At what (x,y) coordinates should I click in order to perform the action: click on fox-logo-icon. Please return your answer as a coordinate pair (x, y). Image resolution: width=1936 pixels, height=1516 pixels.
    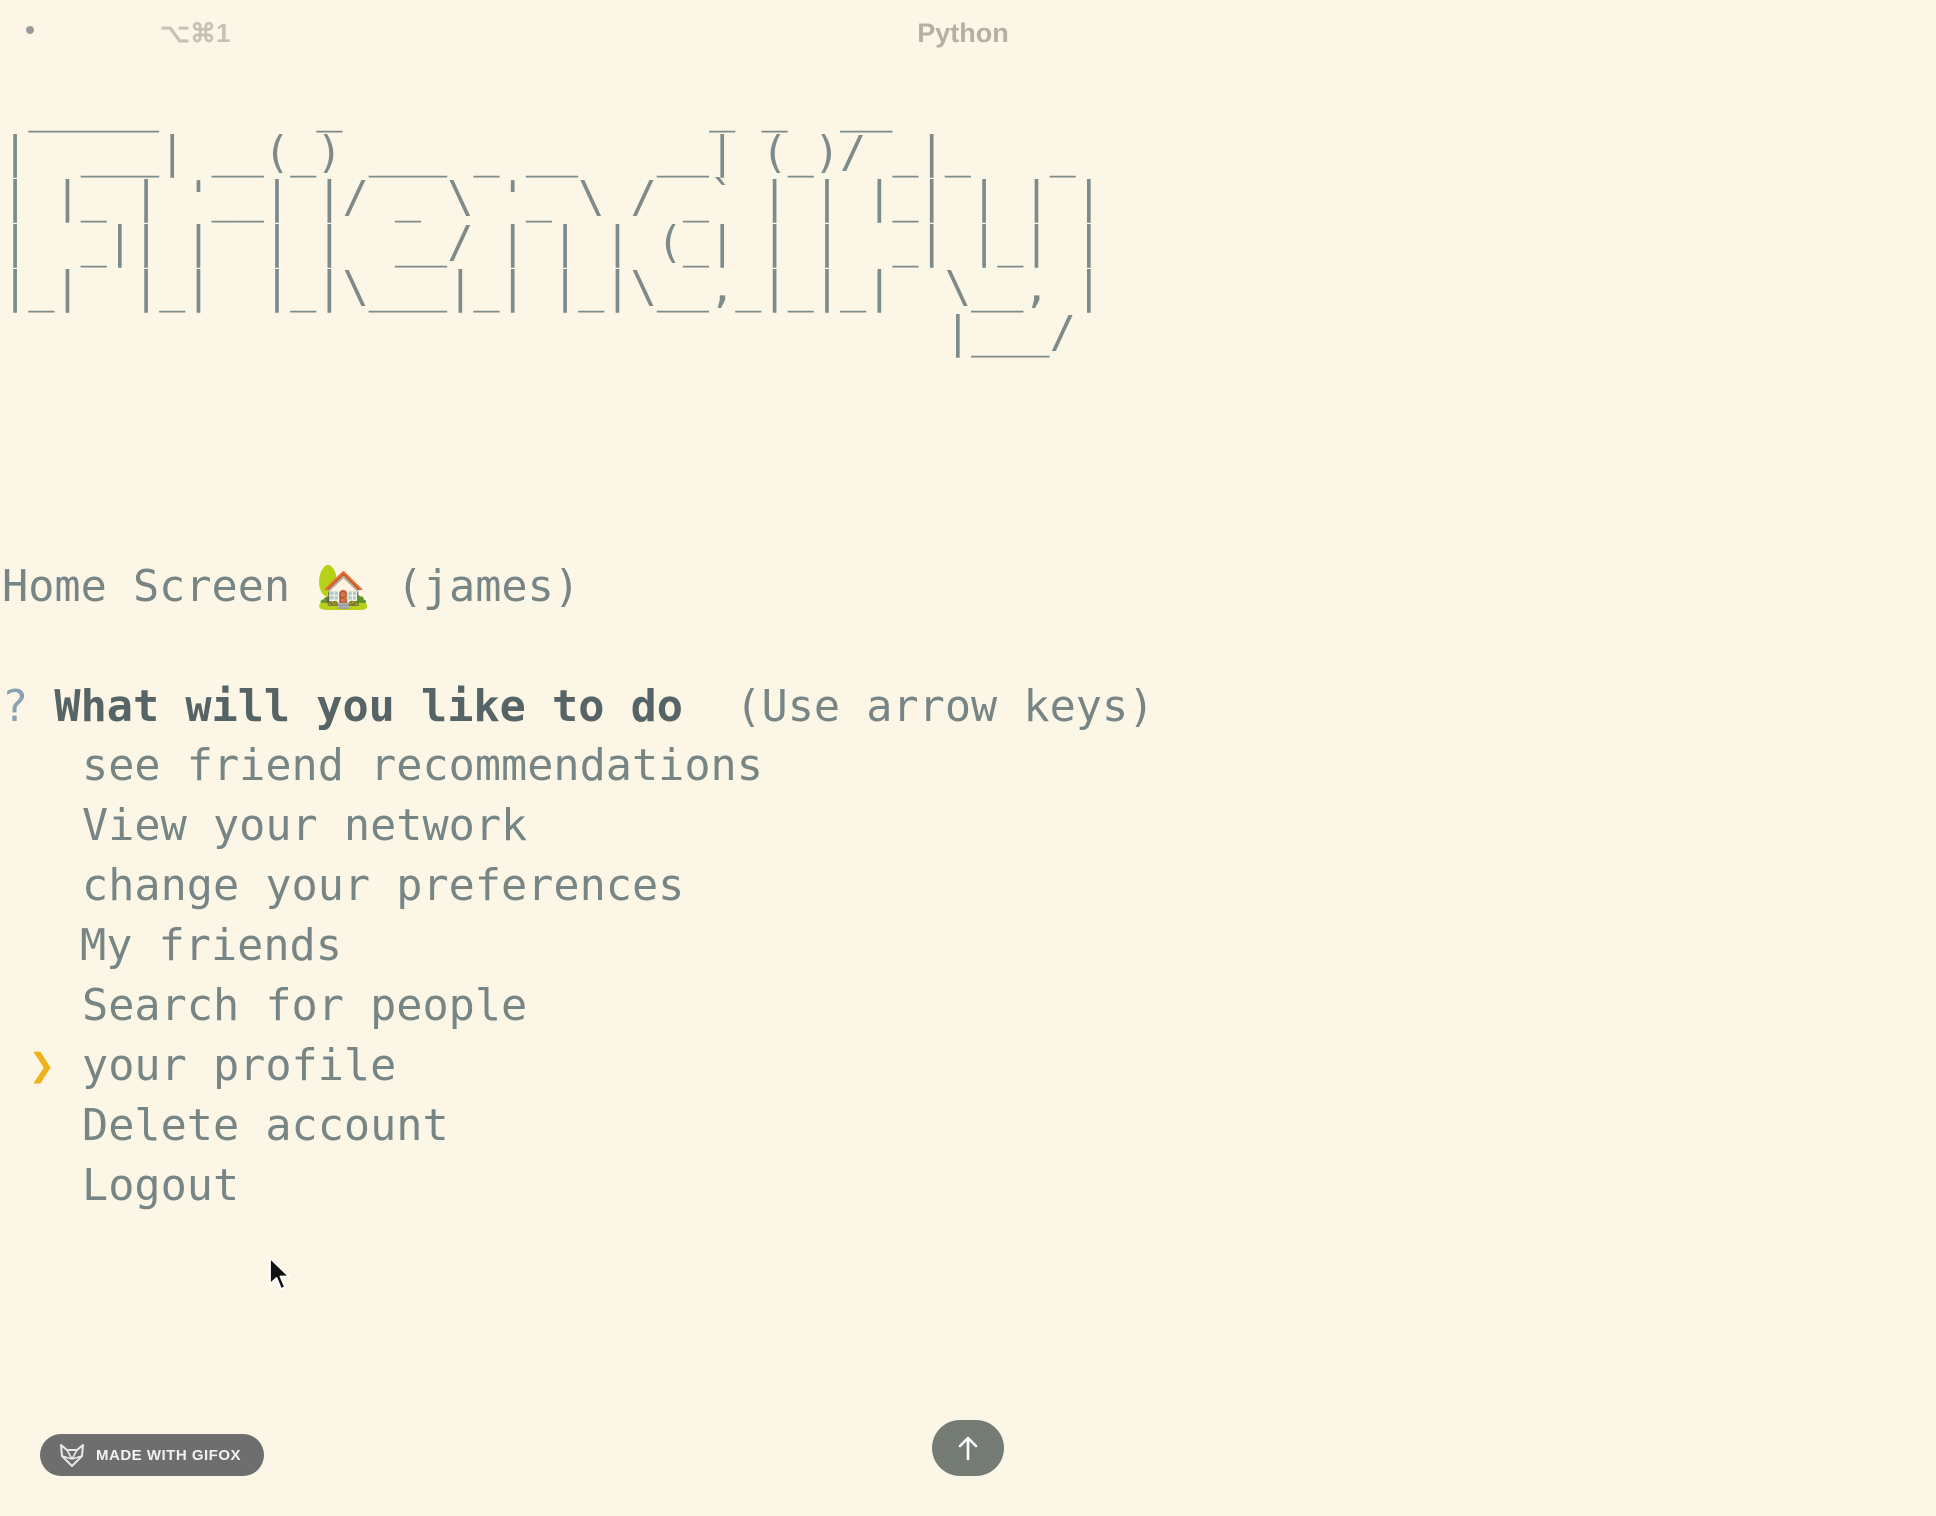
    Looking at the image, I should click on (72, 1455).